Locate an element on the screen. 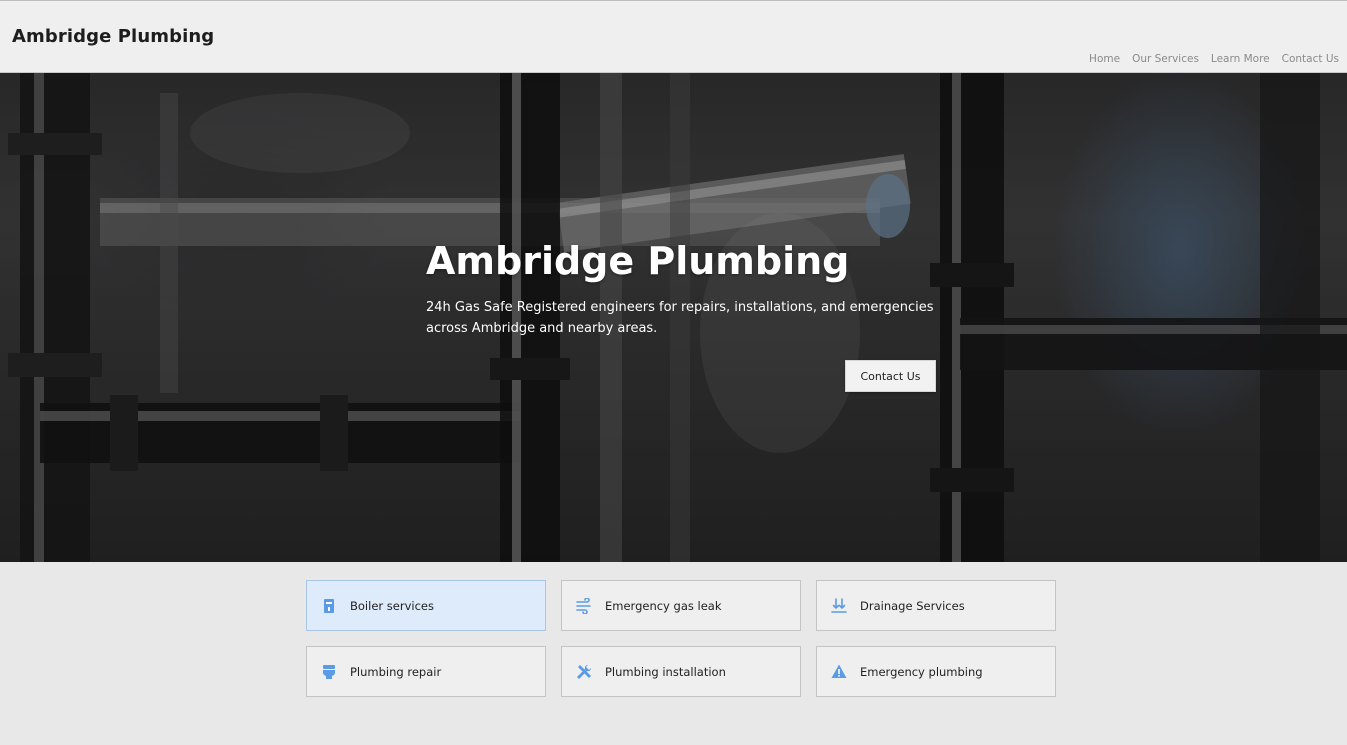  gas-flow-icon is located at coordinates (584, 605).